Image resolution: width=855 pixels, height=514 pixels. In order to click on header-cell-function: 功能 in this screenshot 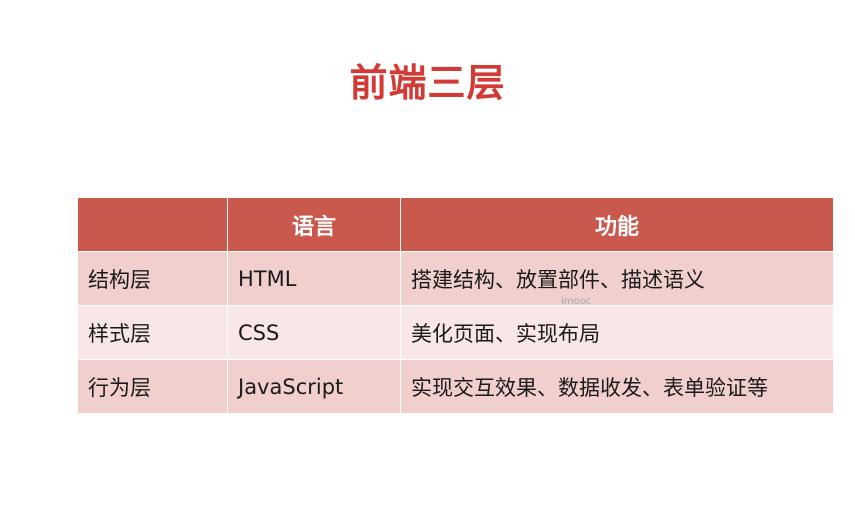, I will do `click(617, 224)`.